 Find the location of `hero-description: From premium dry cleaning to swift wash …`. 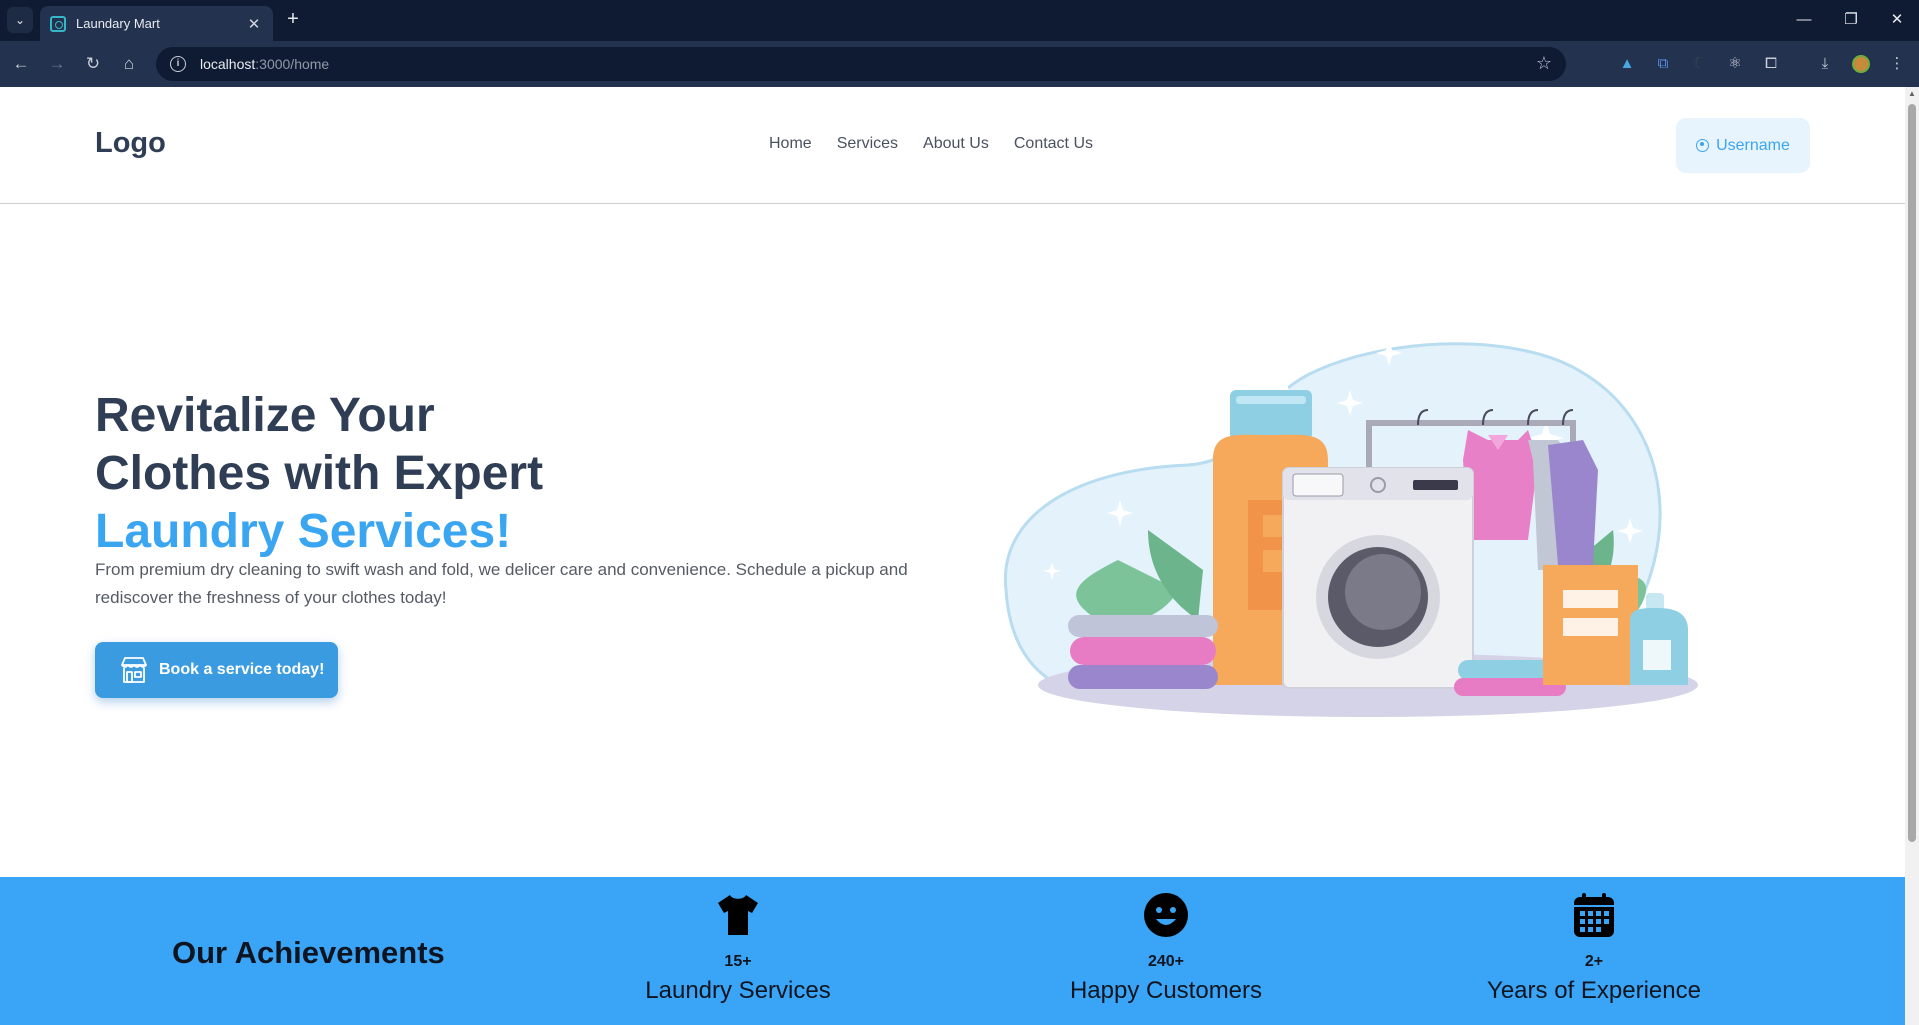

hero-description: From premium dry cleaning to swift wash … is located at coordinates (501, 583).